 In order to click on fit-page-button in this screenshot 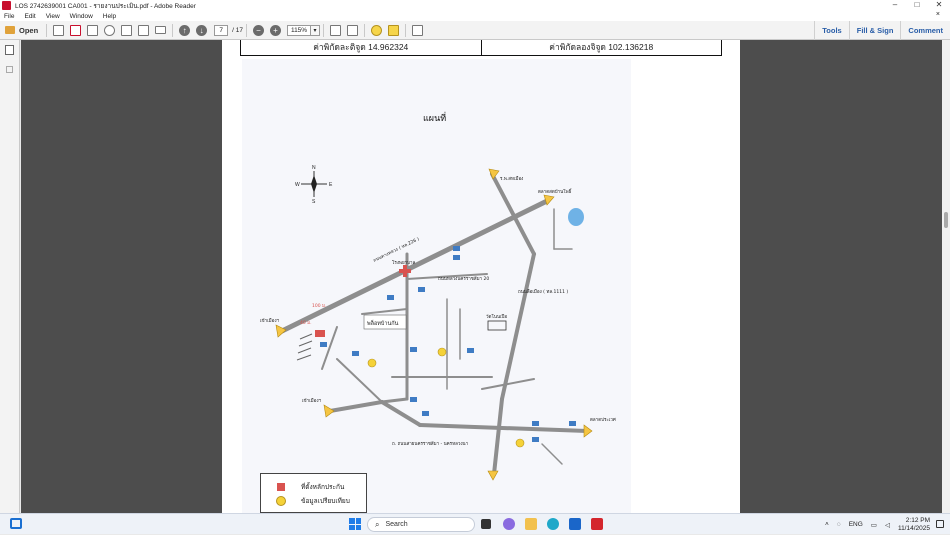, I will do `click(335, 30)`.